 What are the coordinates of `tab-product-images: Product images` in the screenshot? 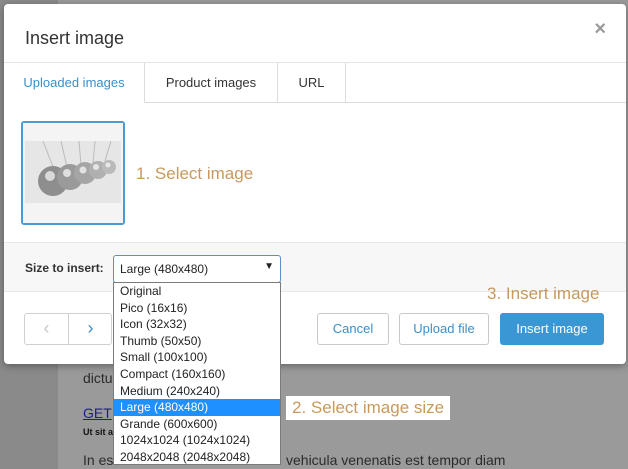 It's located at (211, 83).